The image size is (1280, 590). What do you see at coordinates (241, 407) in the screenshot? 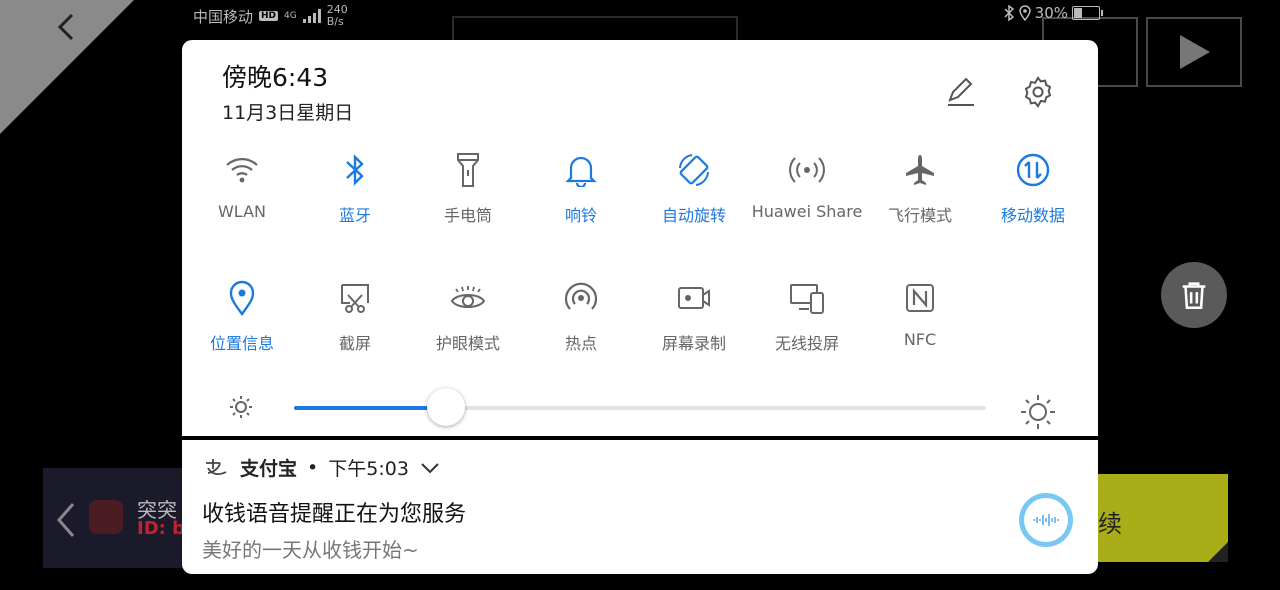
I see `brightness-low-icon` at bounding box center [241, 407].